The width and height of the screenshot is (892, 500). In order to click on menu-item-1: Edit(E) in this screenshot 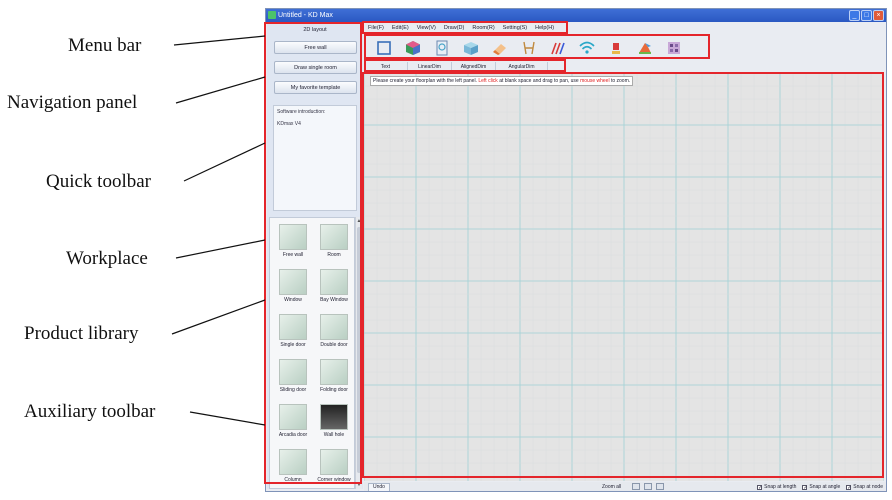, I will do `click(400, 28)`.